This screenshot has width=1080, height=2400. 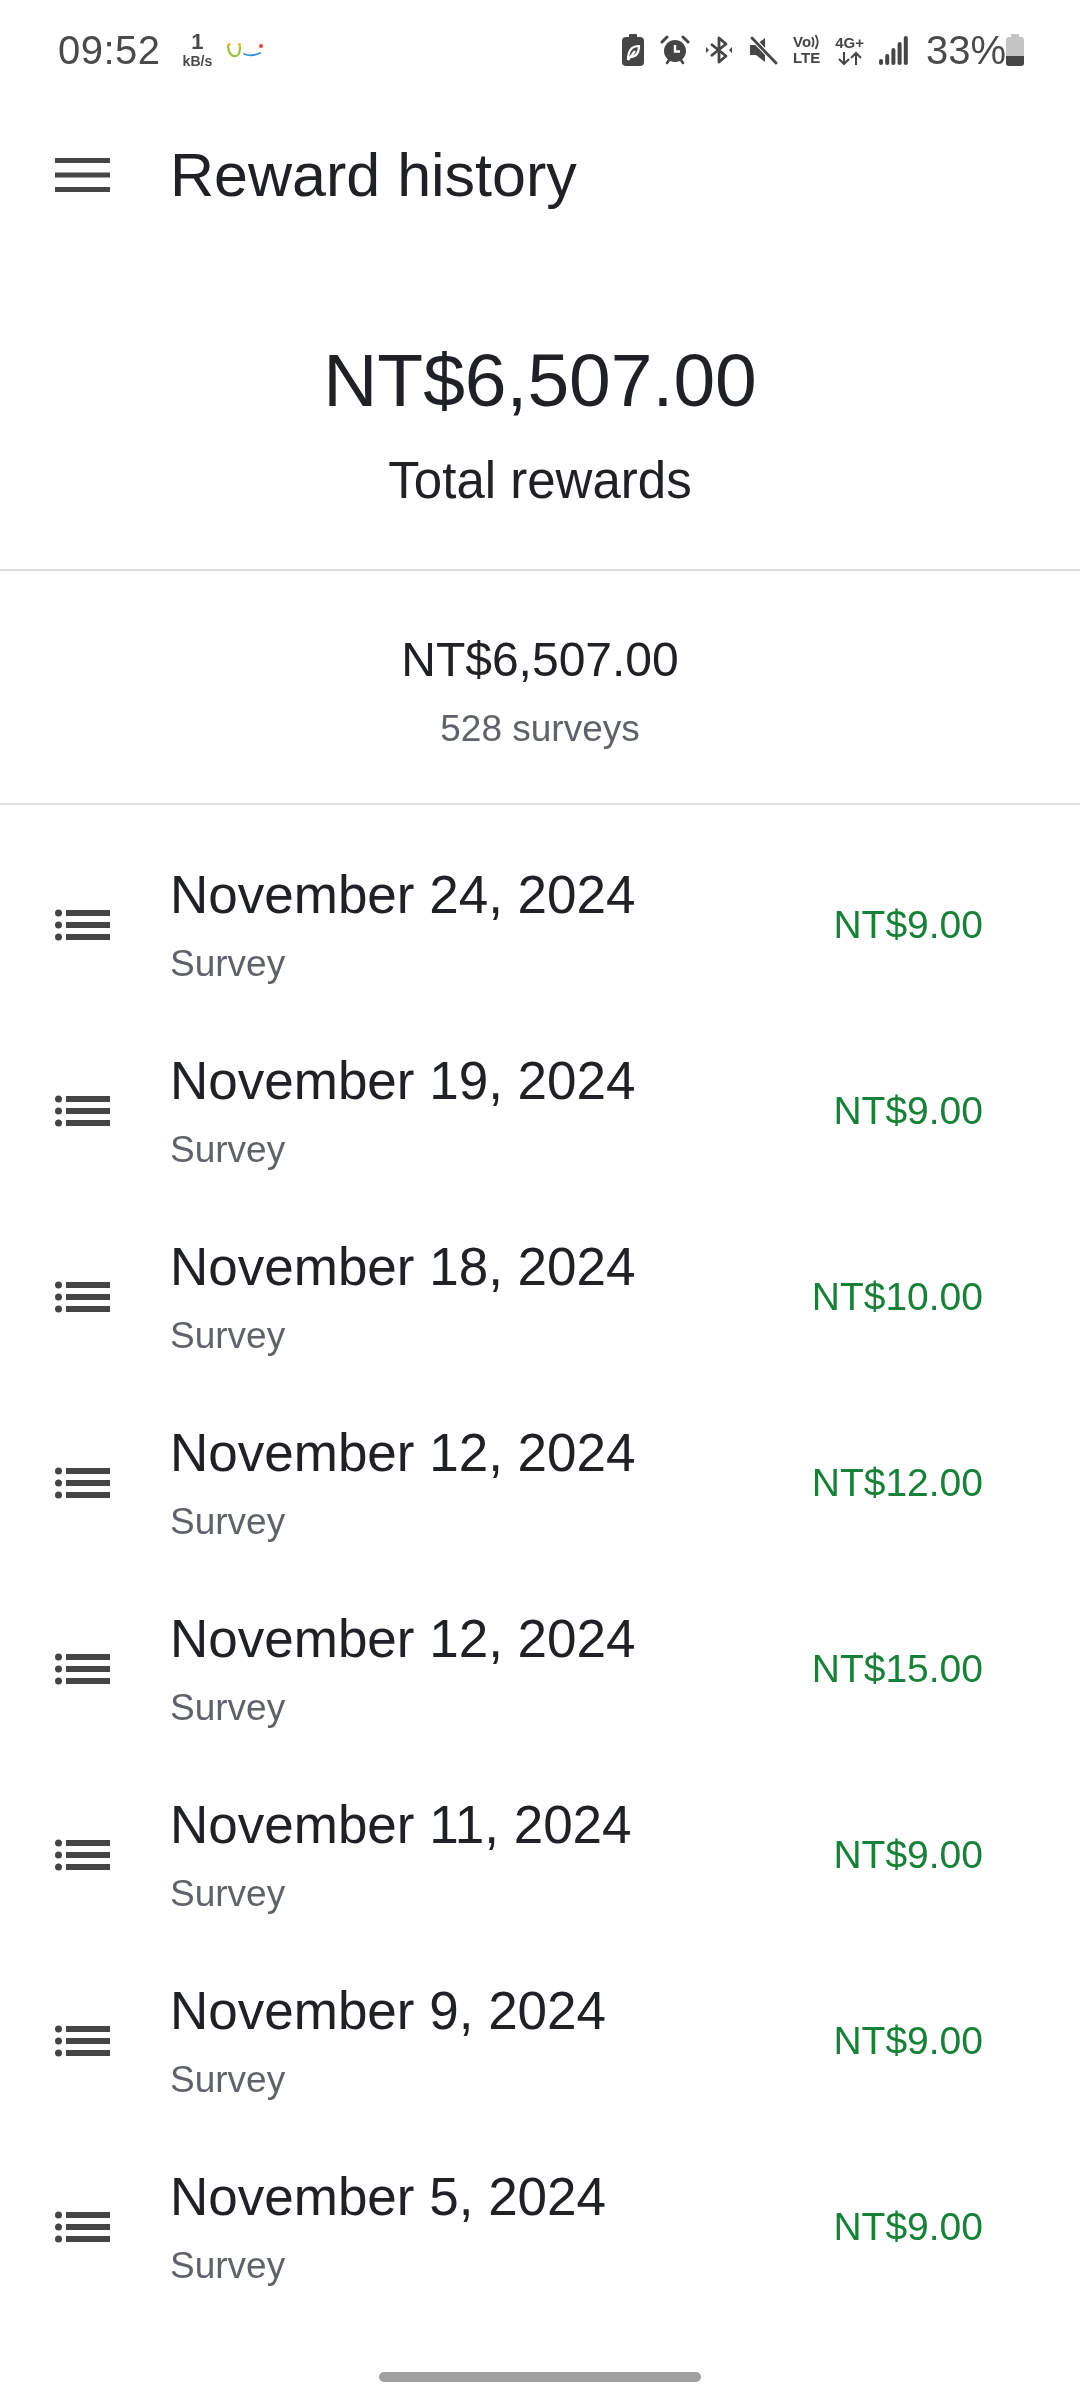 What do you see at coordinates (373, 175) in the screenshot?
I see `page-title: Reward history` at bounding box center [373, 175].